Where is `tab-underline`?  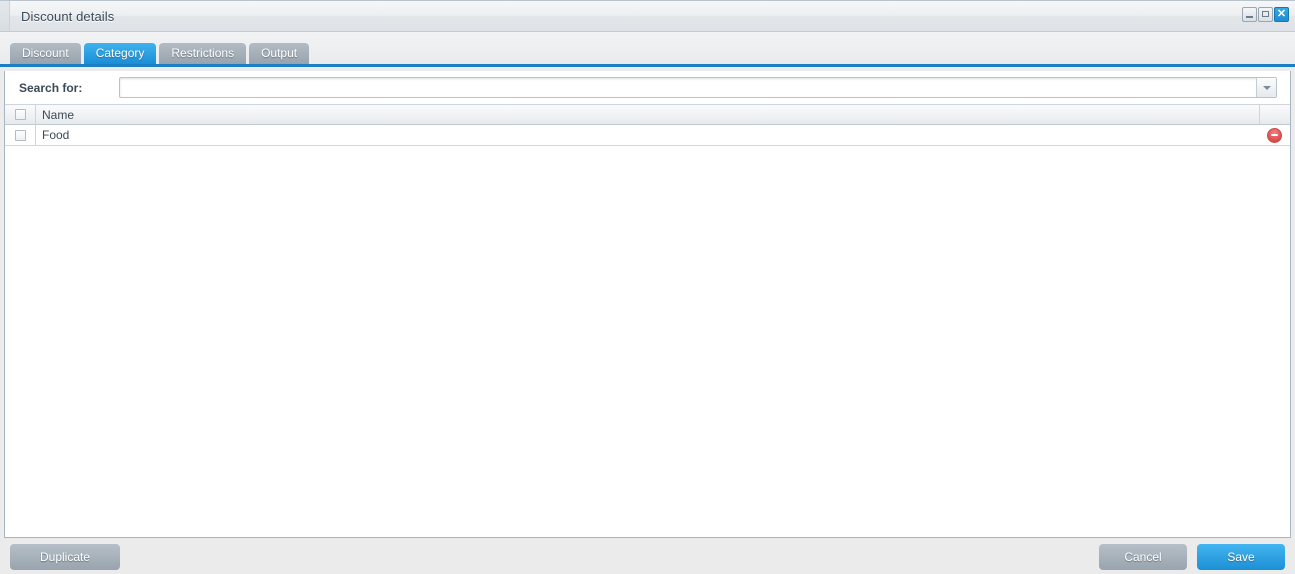 tab-underline is located at coordinates (647, 65).